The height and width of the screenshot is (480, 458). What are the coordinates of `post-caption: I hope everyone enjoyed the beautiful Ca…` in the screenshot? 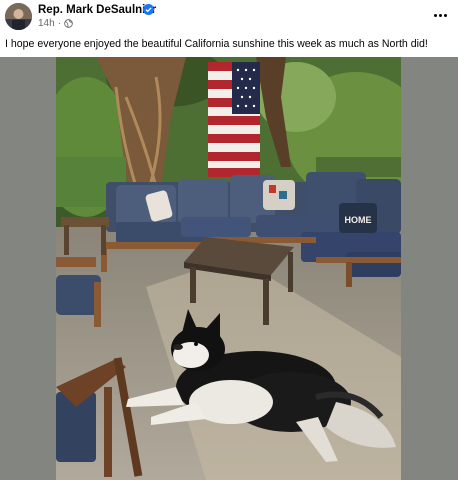 It's located at (216, 44).